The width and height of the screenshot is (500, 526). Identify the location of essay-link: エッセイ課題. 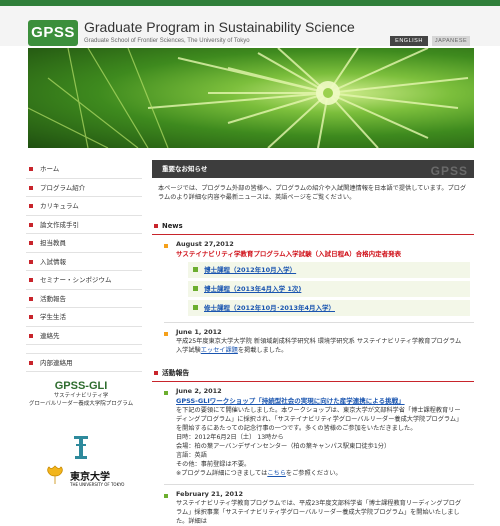
(219, 350).